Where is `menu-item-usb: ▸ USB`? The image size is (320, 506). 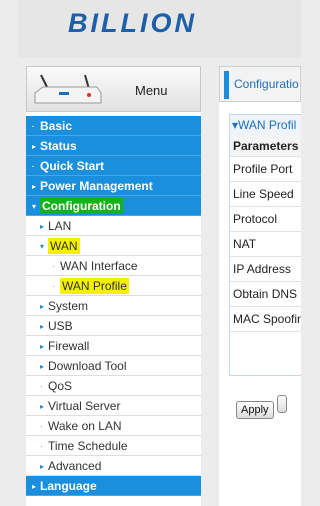 menu-item-usb: ▸ USB is located at coordinates (113, 326).